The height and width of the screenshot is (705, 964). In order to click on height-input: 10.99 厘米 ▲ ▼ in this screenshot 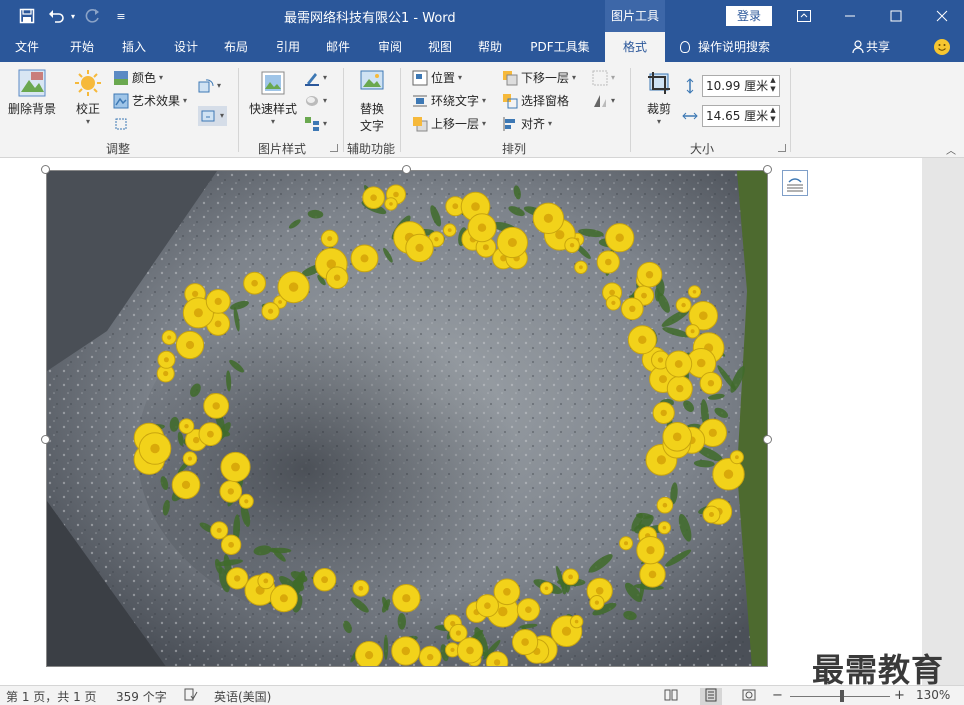, I will do `click(741, 86)`.